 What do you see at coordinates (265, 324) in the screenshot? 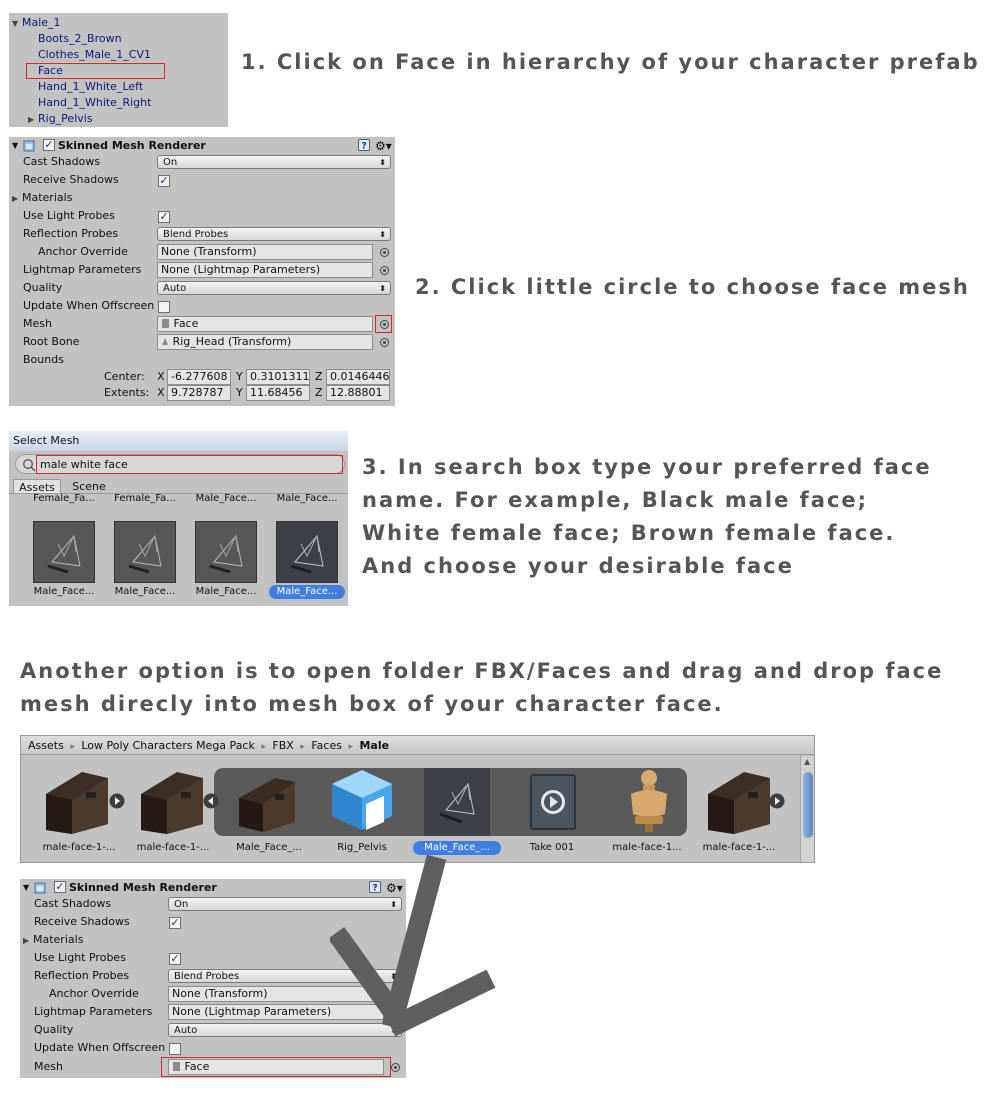
I see `mesh-field: Face` at bounding box center [265, 324].